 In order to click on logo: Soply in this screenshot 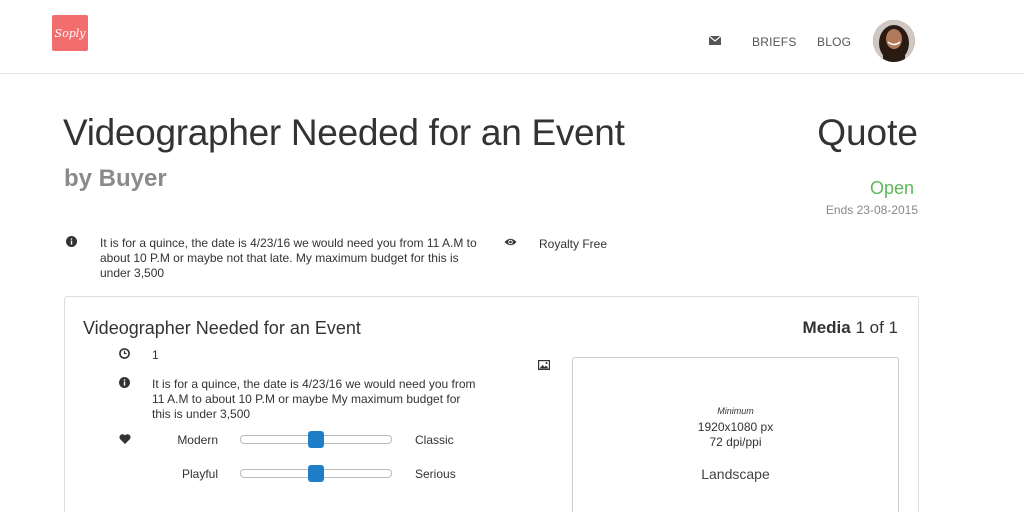, I will do `click(70, 33)`.